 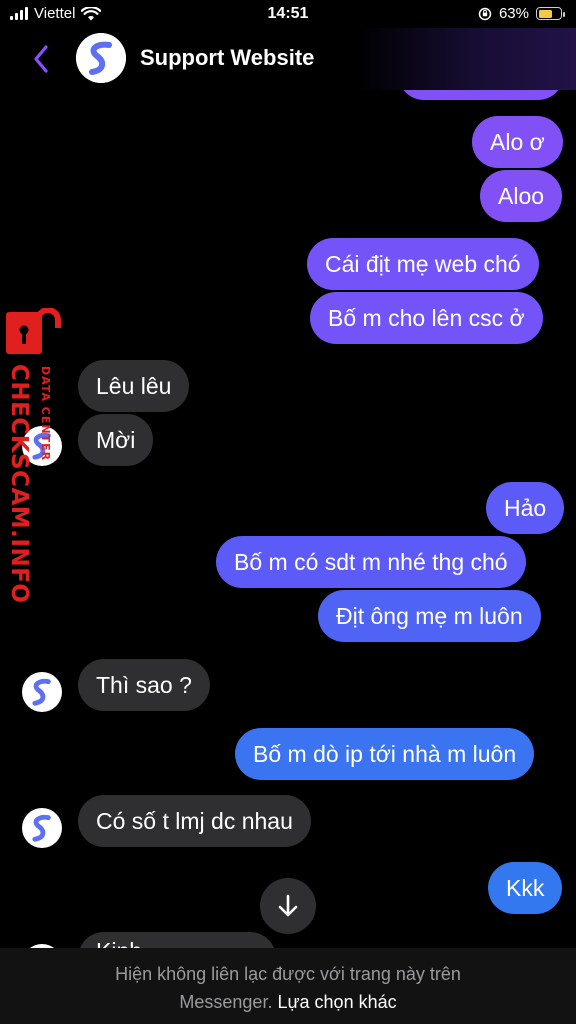 I want to click on notice-line-2-group: Messenger. Lựa chọn khác, so click(x=288, y=1002).